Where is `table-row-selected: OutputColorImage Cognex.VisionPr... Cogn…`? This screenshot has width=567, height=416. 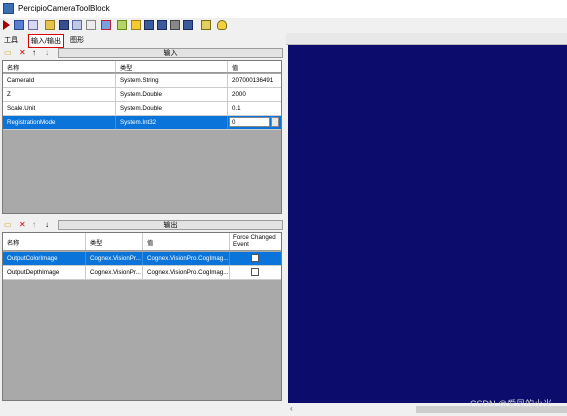
table-row-selected: OutputColorImage Cognex.VisionPr... Cogn… is located at coordinates (142, 259).